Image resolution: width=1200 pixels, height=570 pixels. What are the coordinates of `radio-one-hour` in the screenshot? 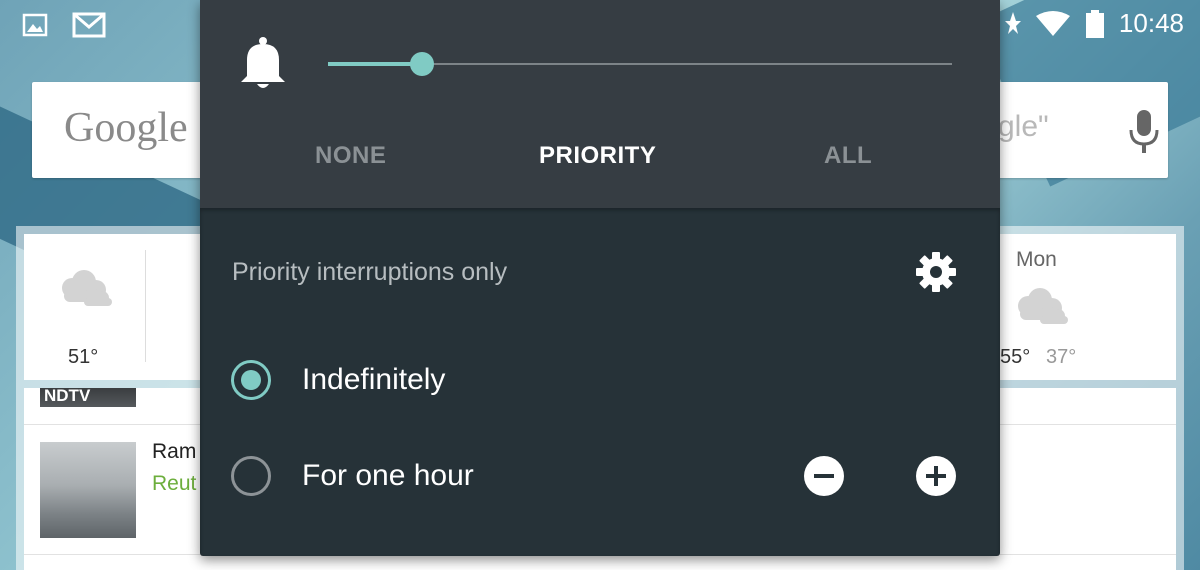 It's located at (251, 476).